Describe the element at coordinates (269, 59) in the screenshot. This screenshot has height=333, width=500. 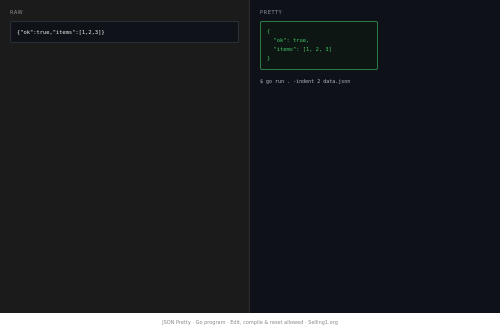
I see `pretty-line: }` at that location.